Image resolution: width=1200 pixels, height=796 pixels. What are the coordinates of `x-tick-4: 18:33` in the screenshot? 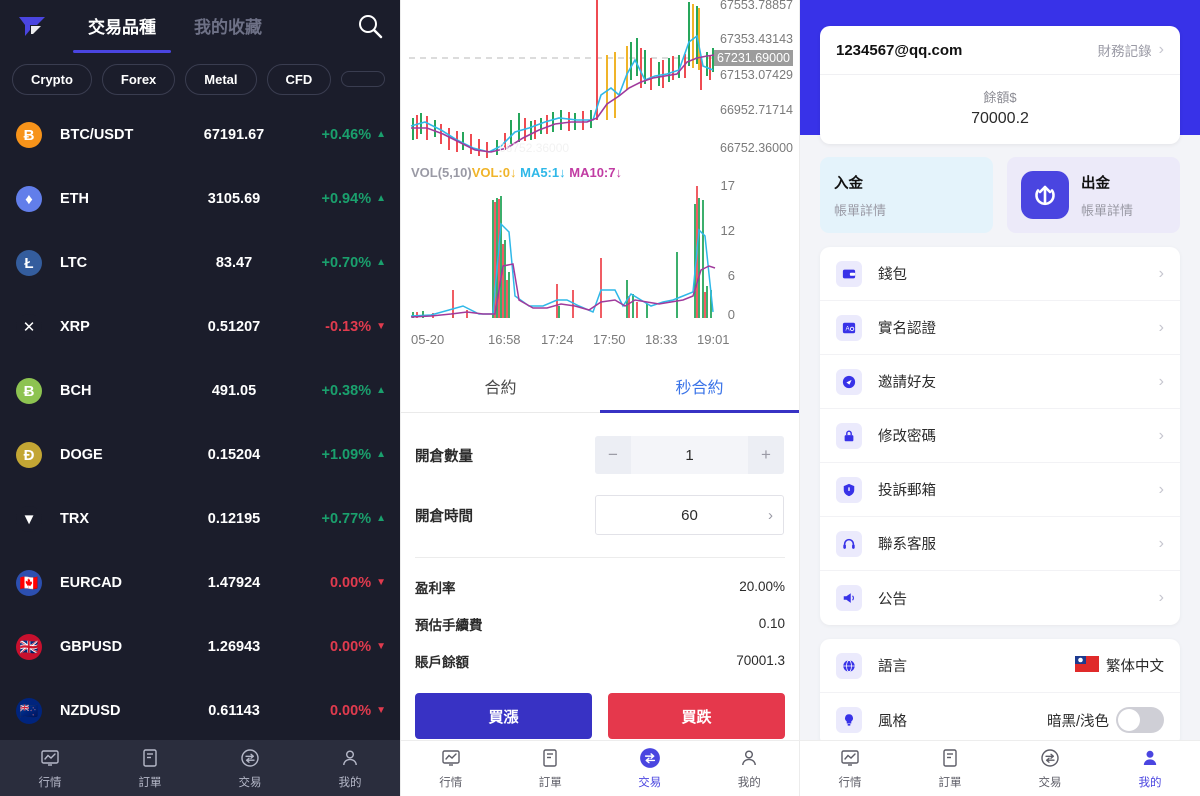 It's located at (661, 339).